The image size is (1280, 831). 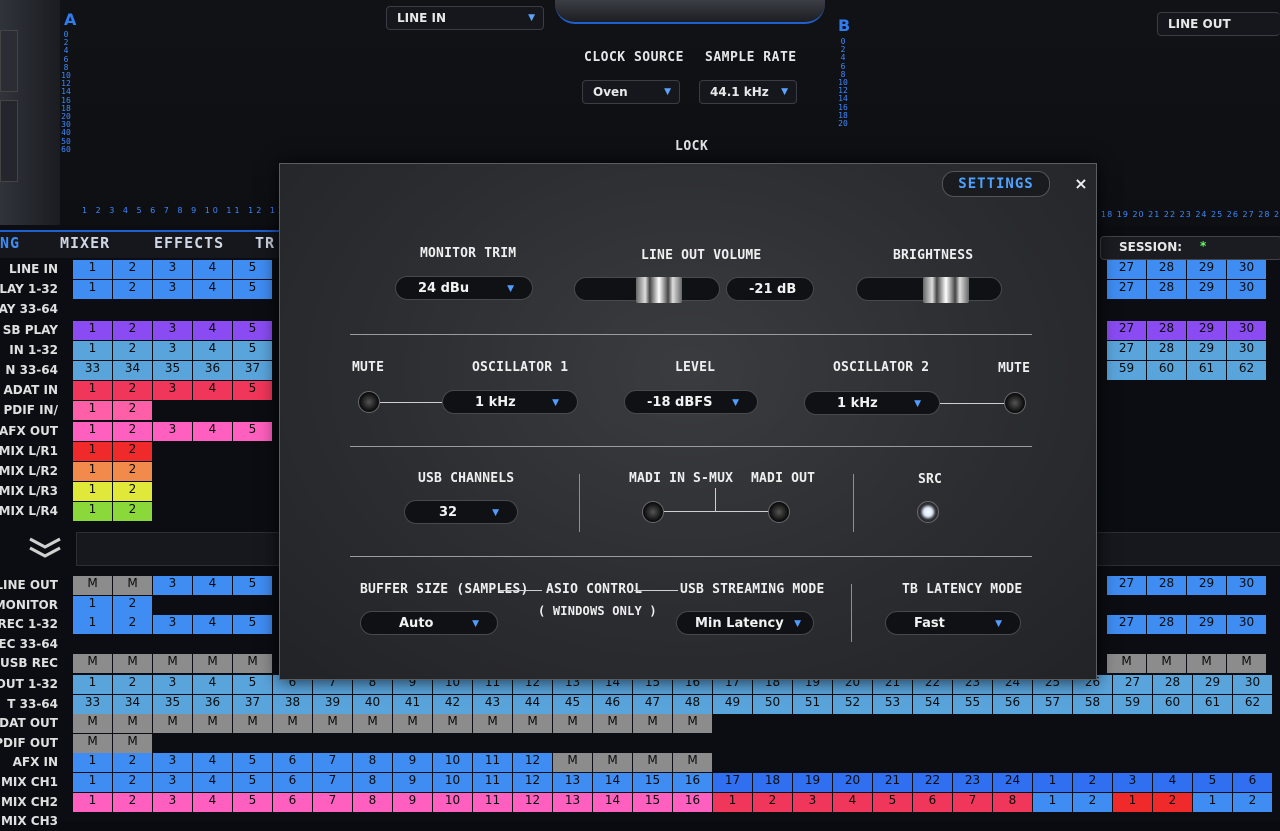 I want to click on routing-cell: 10, so click(x=452, y=782).